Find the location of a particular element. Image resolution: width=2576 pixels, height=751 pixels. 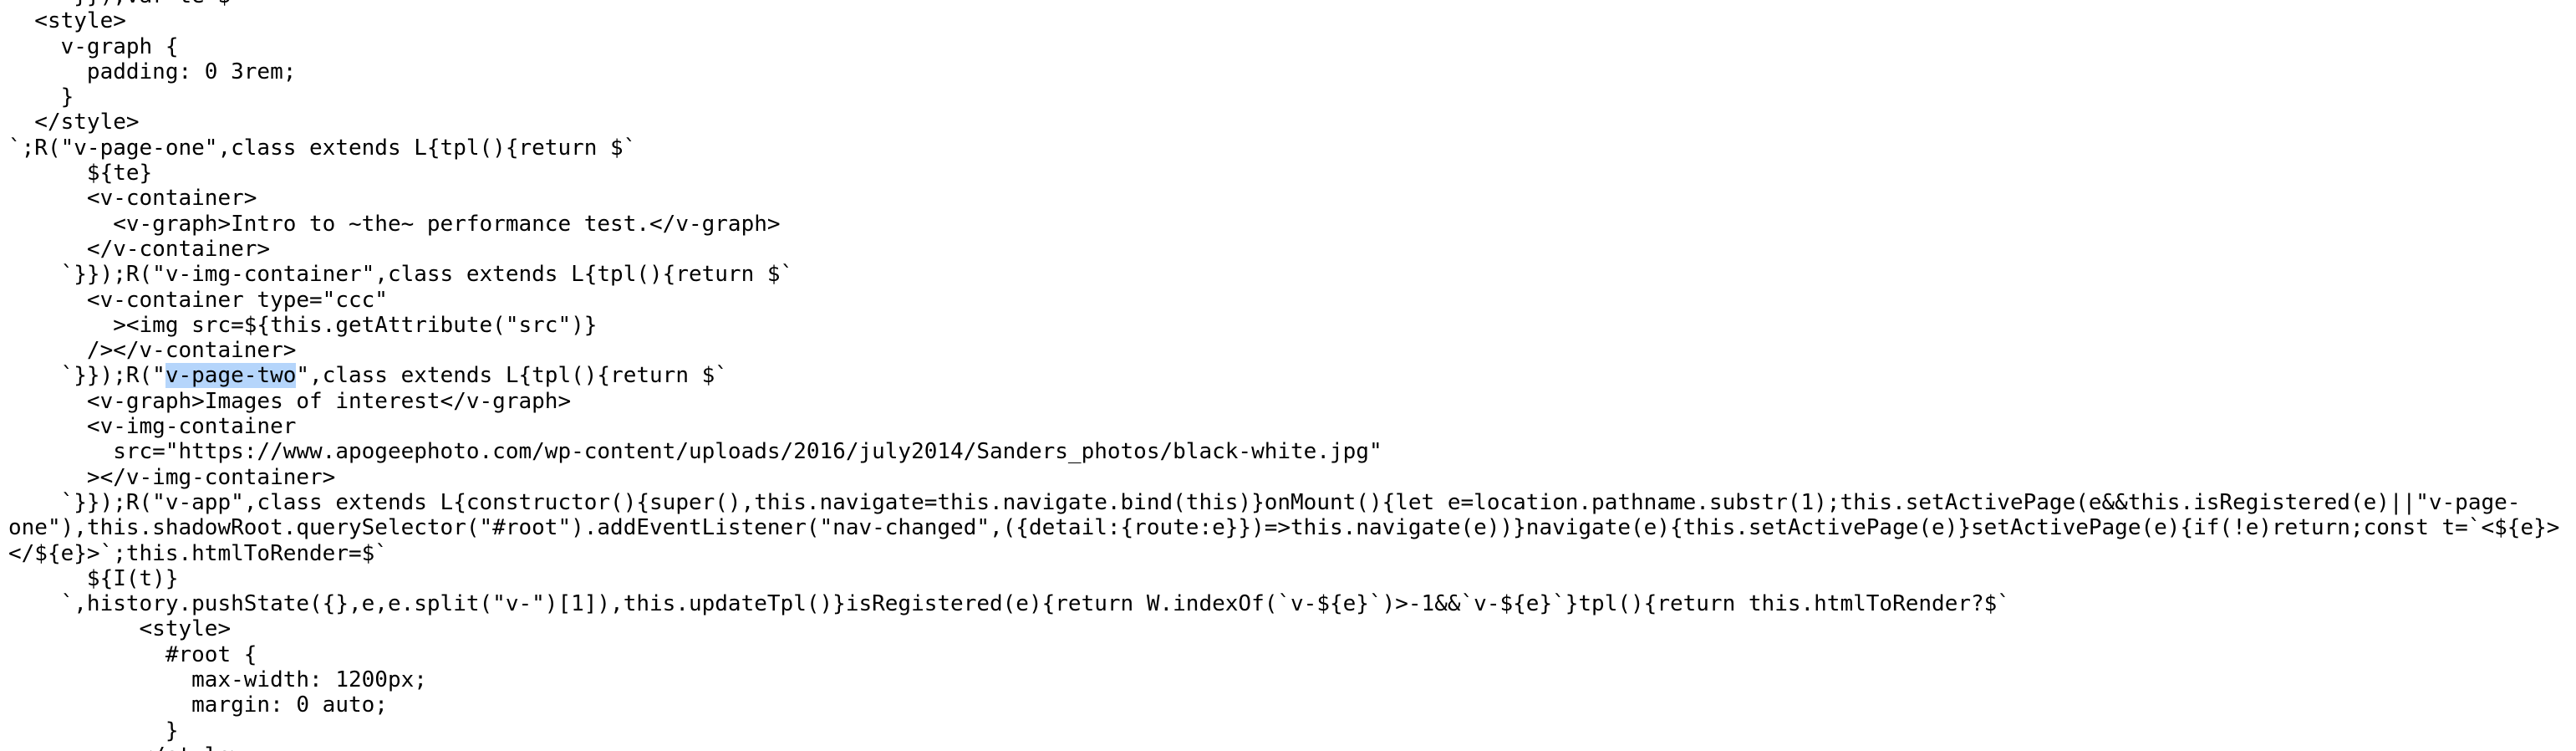

source-line: max-width: 1200px; is located at coordinates (217, 680).